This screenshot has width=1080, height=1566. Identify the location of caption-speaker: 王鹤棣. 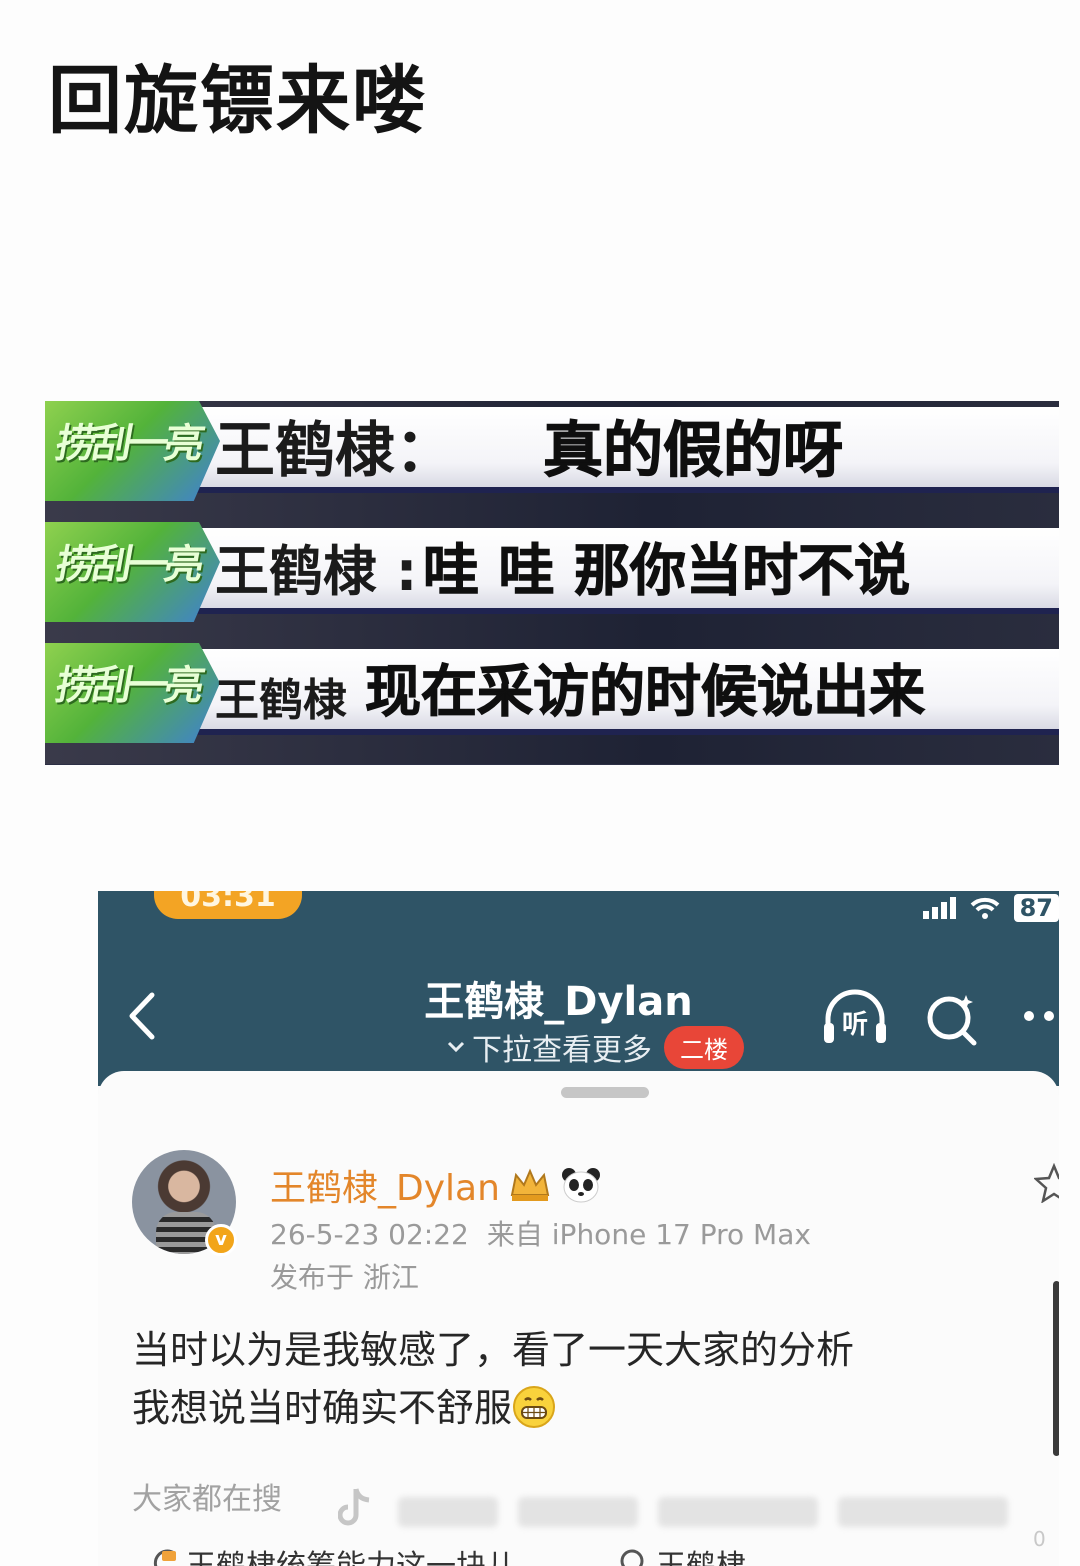
(281, 700).